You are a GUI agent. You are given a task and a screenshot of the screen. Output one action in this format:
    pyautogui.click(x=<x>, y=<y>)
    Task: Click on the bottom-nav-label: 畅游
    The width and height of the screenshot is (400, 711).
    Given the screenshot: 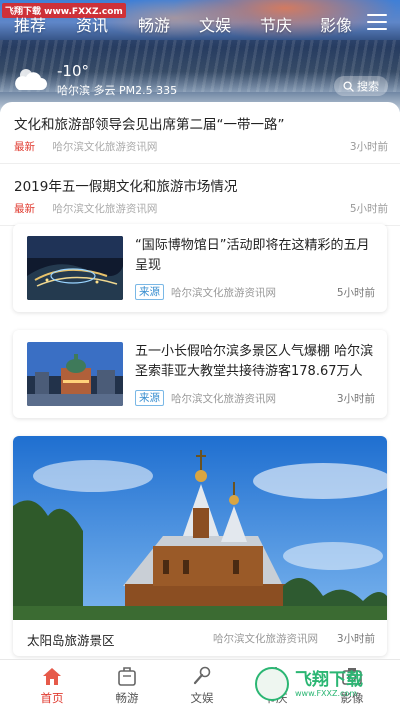 What is the action you would take?
    pyautogui.click(x=127, y=698)
    